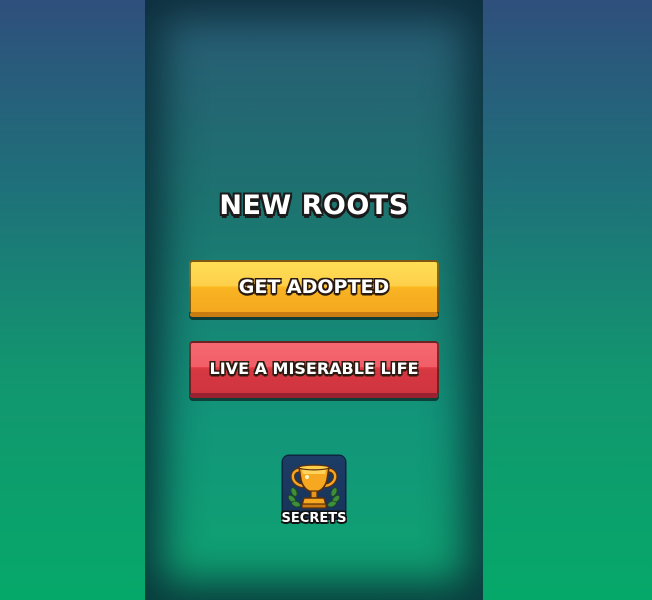 The width and height of the screenshot is (652, 600). I want to click on get-adopted-button: GET ADOPTED, so click(314, 288).